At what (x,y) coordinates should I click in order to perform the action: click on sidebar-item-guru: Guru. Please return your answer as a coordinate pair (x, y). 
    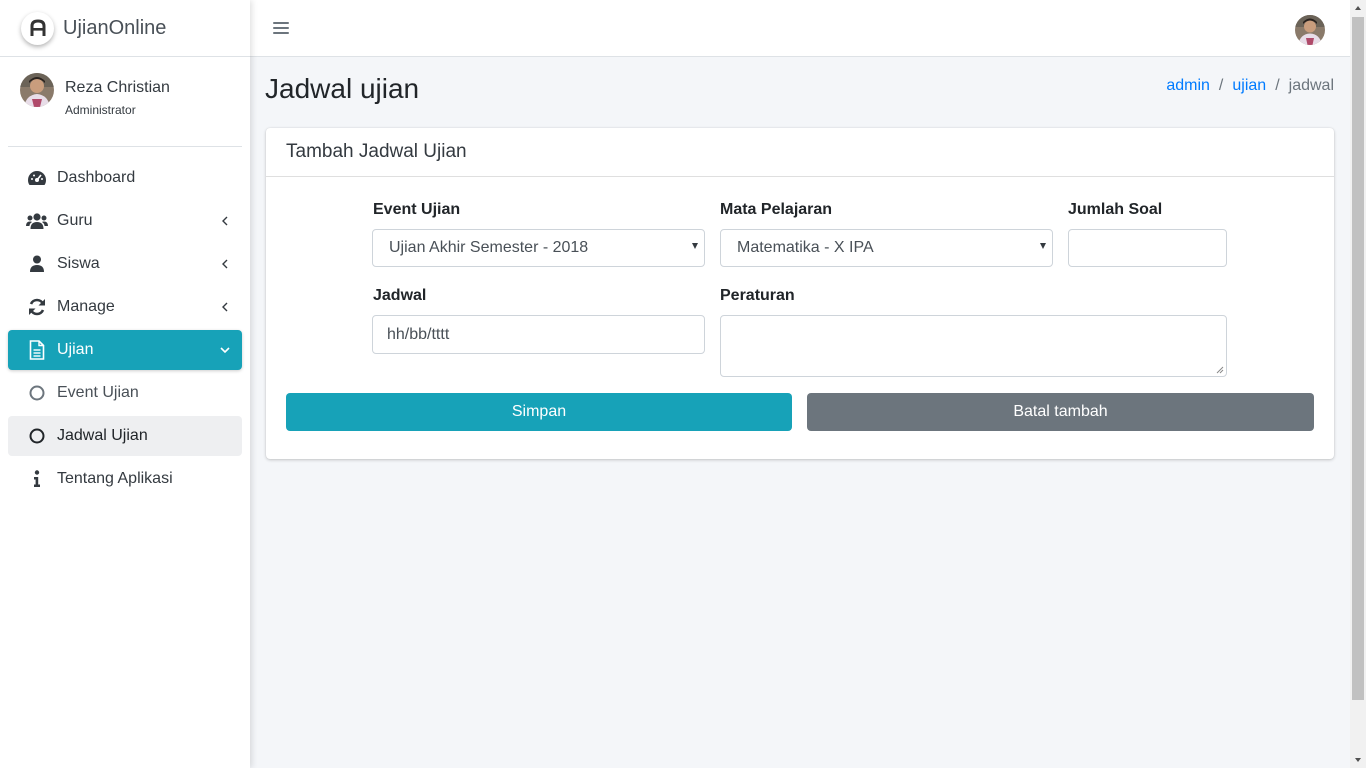
    Looking at the image, I should click on (125, 221).